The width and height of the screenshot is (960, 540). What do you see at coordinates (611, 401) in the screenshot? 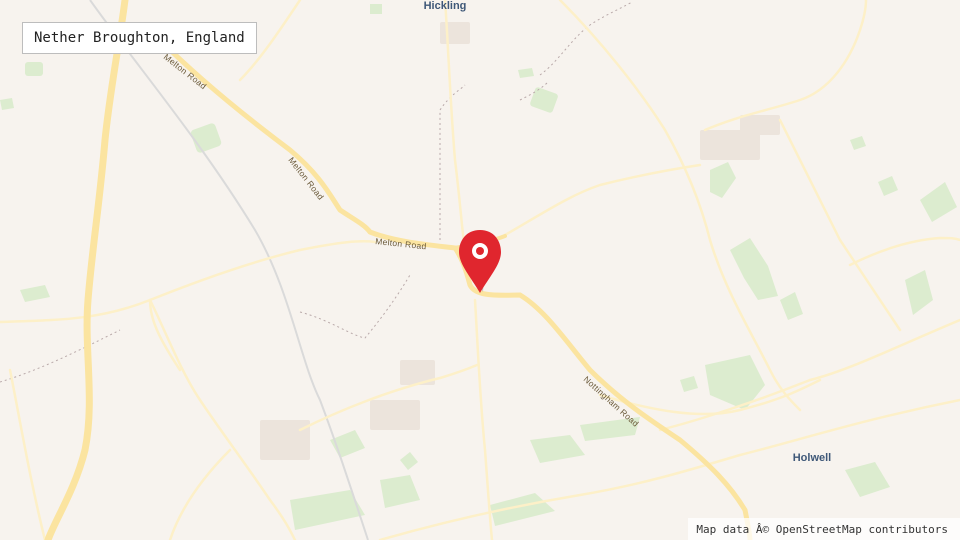
I see `road-label-nottingham-road: Nottingham Road` at bounding box center [611, 401].